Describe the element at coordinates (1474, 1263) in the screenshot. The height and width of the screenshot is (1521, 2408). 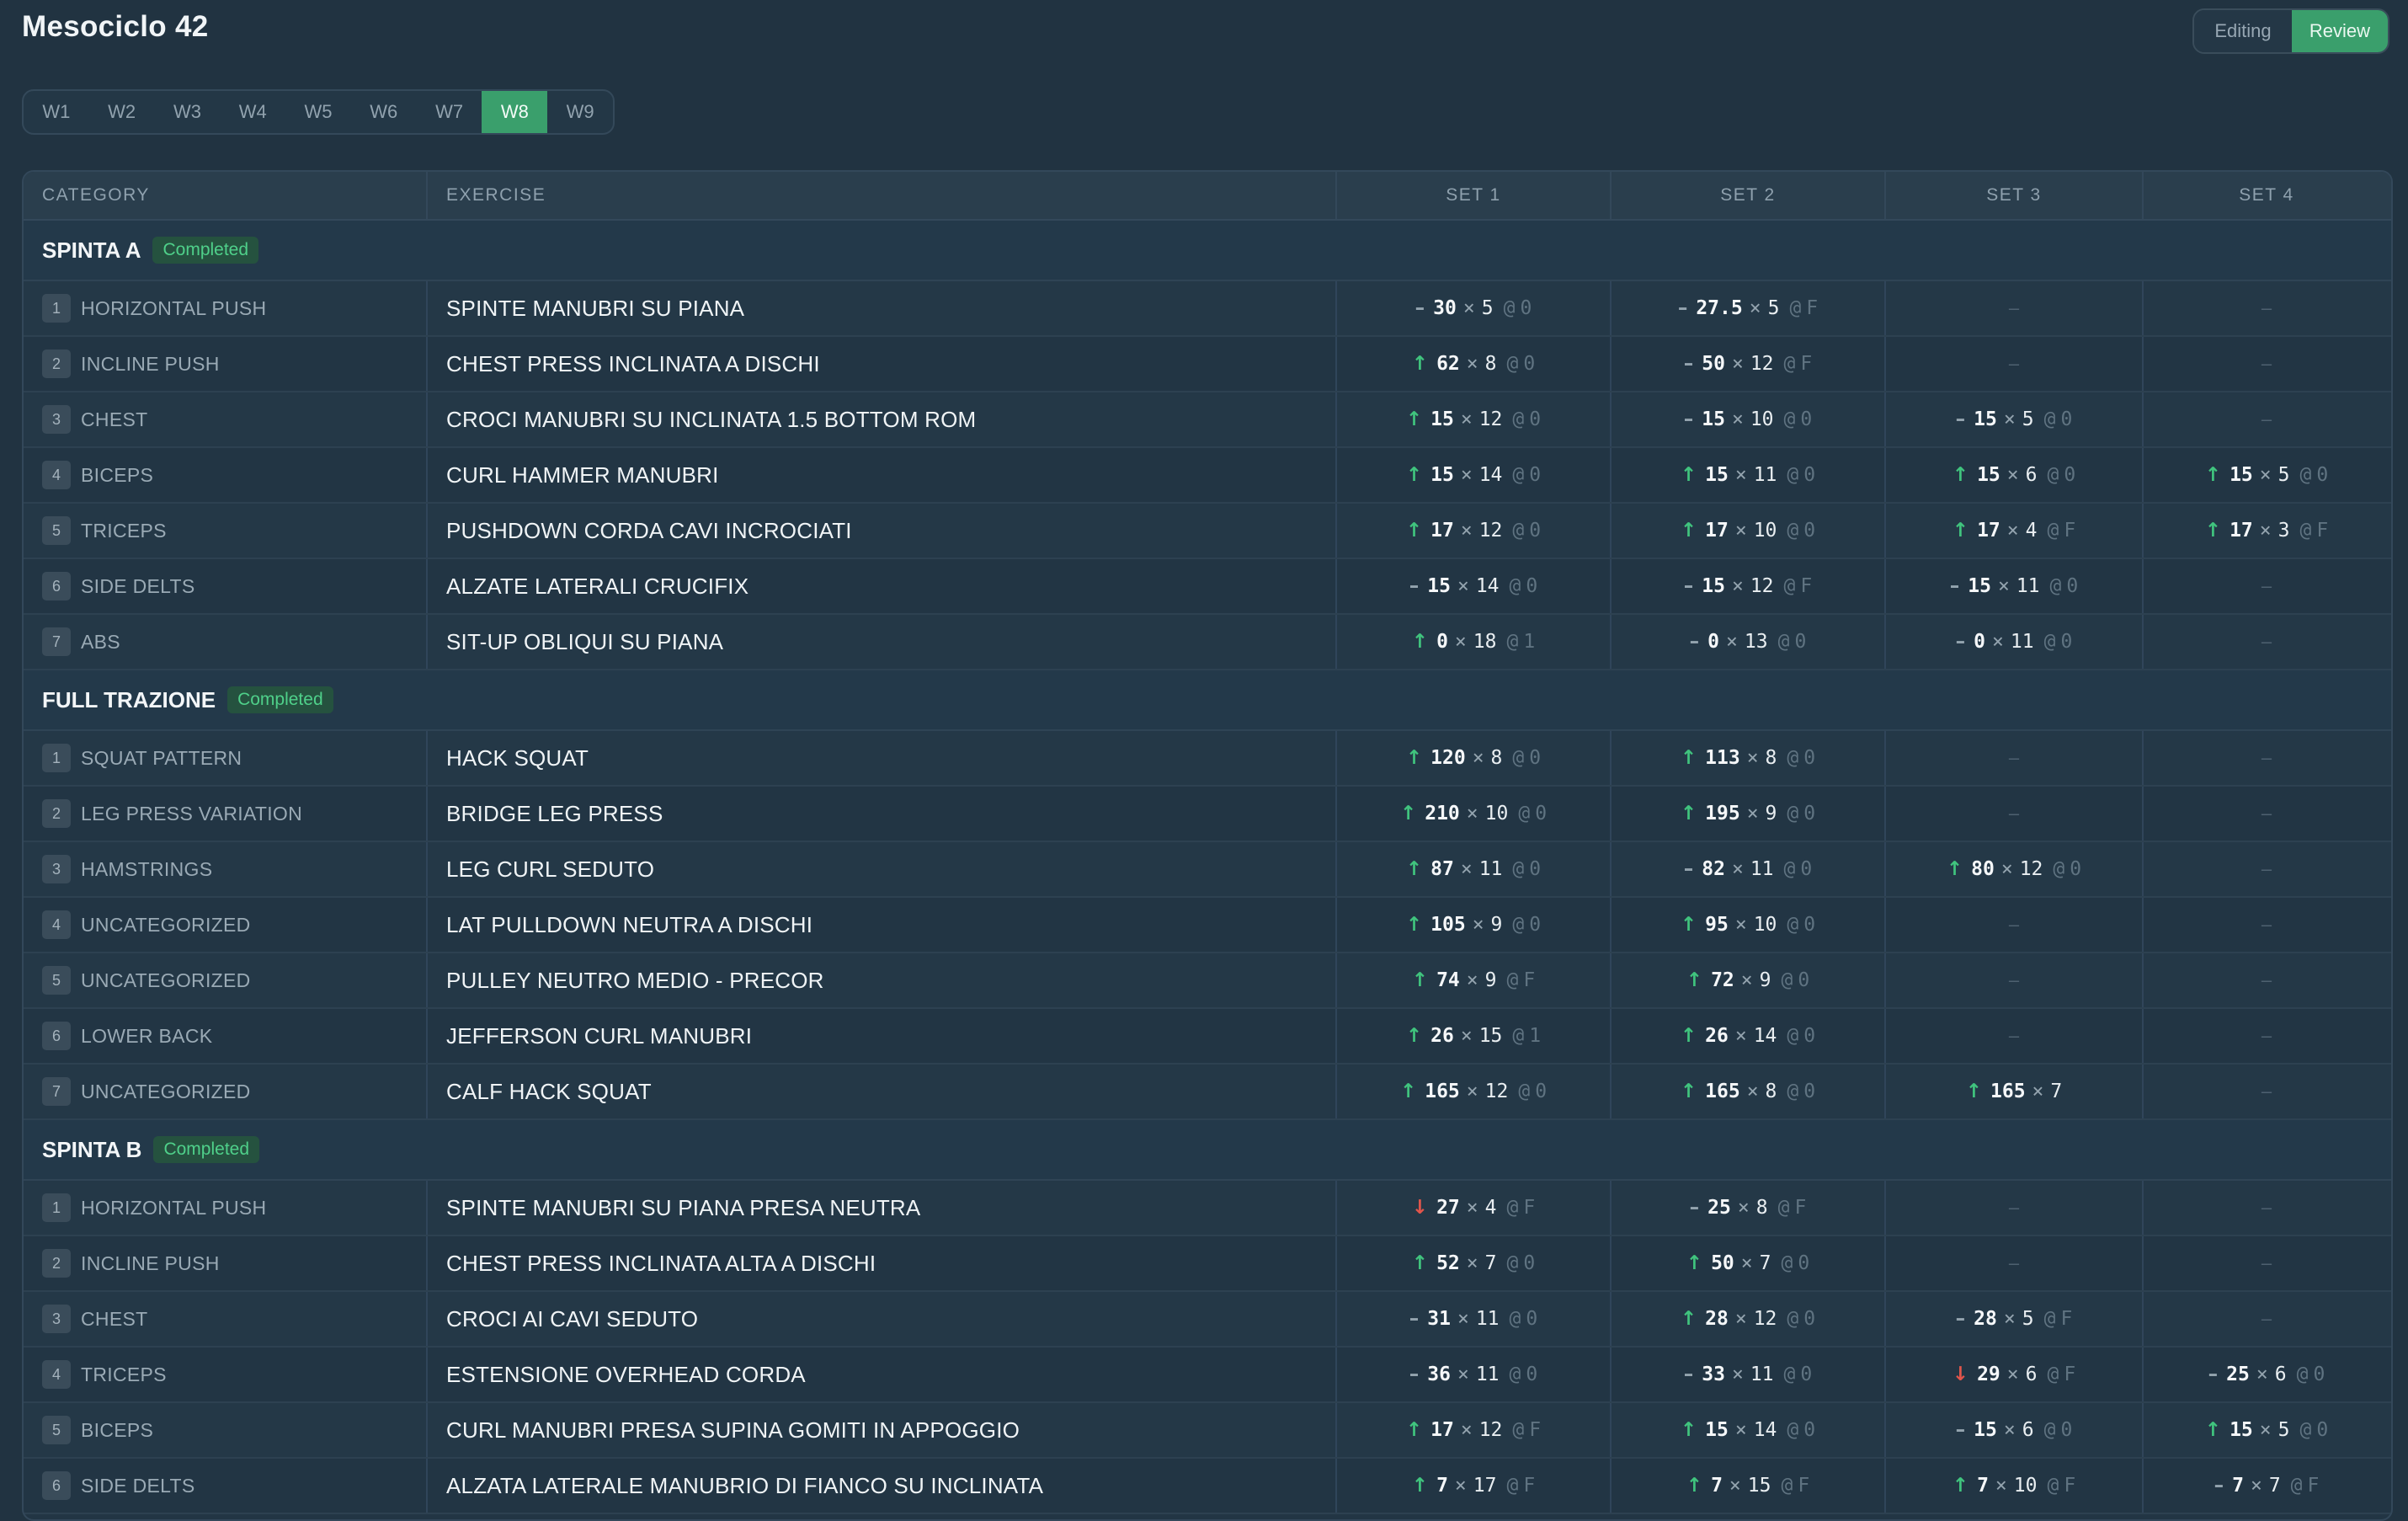
I see `set-1-cell: ↑ 52 × 7 @0` at that location.